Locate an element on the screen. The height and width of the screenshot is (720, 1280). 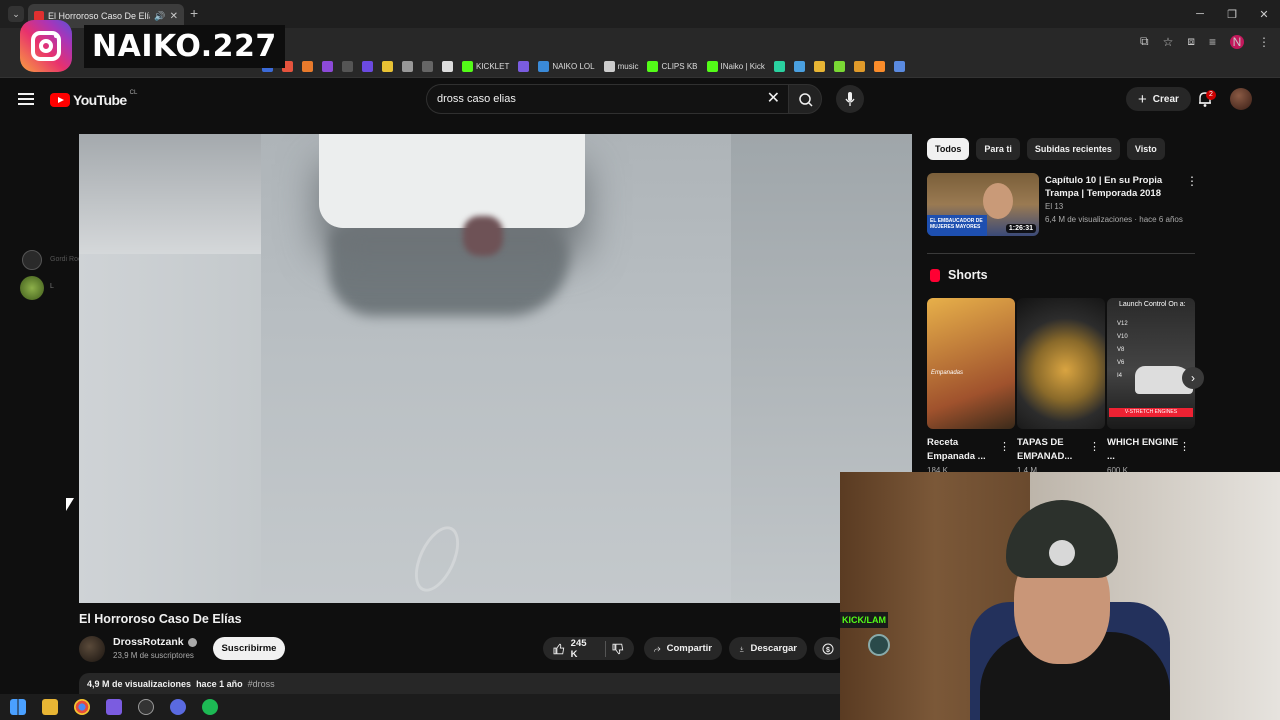
filter-chips: Todos Para ti Subidas recientes Visto is located at coordinates (1046, 149).